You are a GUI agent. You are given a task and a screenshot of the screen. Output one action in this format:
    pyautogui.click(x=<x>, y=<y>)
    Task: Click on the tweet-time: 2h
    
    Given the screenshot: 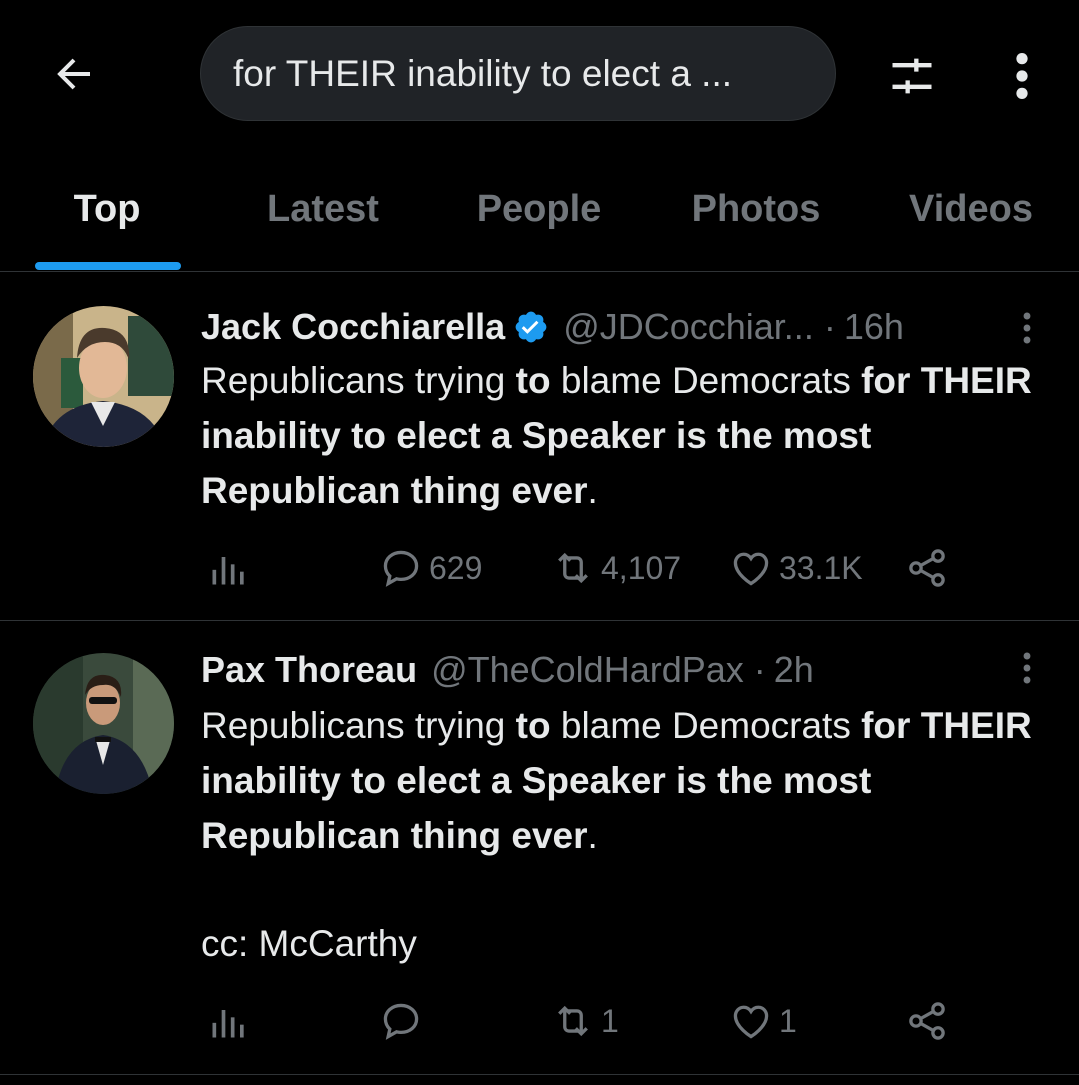 What is the action you would take?
    pyautogui.click(x=794, y=670)
    